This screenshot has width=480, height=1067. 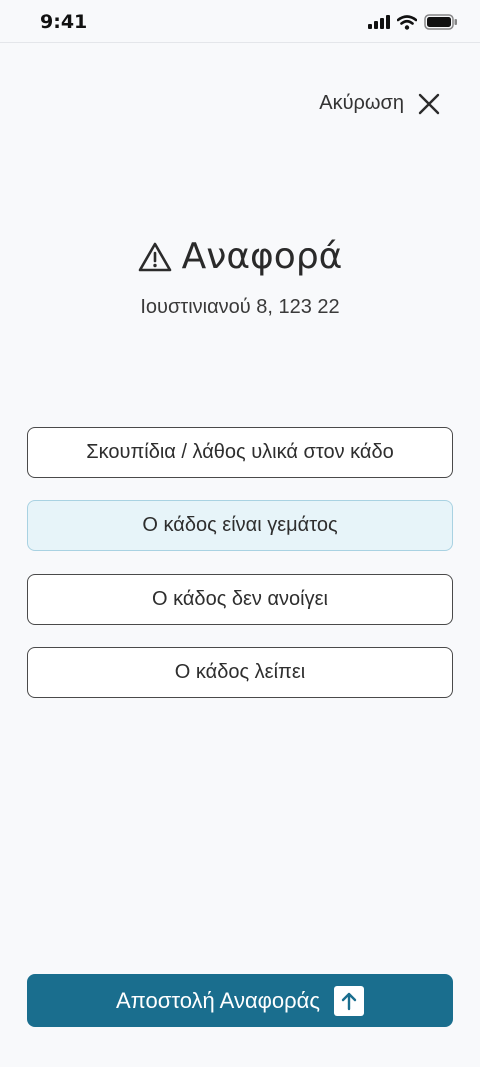 I want to click on status-icons, so click(x=413, y=22).